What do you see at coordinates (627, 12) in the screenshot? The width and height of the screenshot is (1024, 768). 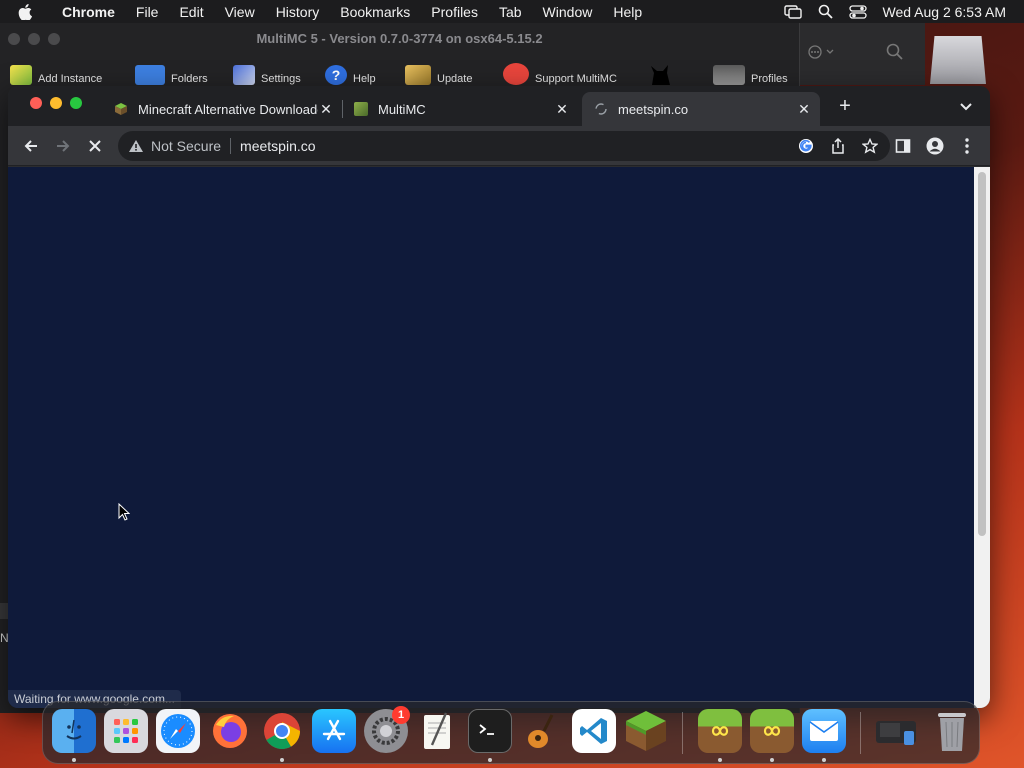 I see `menu-help: Help` at bounding box center [627, 12].